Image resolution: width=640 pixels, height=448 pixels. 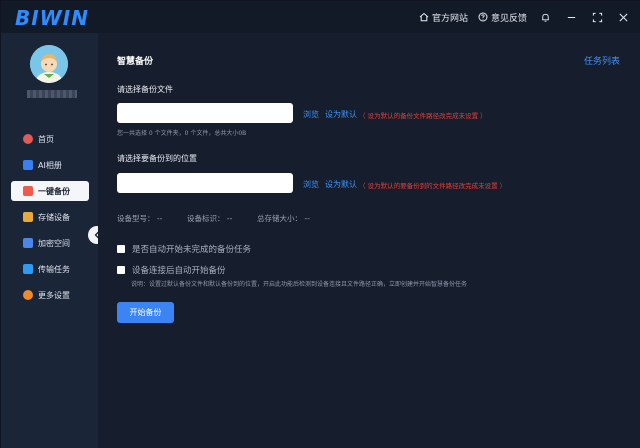 What do you see at coordinates (28, 295) in the screenshot?
I see `settings-icon` at bounding box center [28, 295].